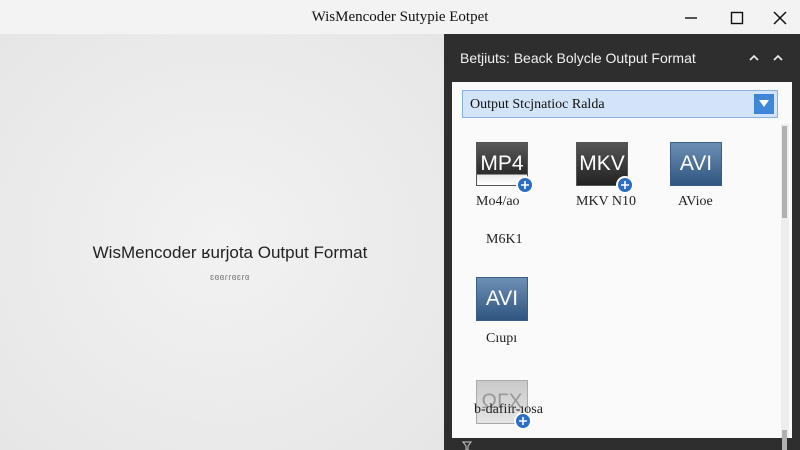 The height and width of the screenshot is (450, 800). I want to click on format-label-mkv: MKV N10, so click(606, 201).